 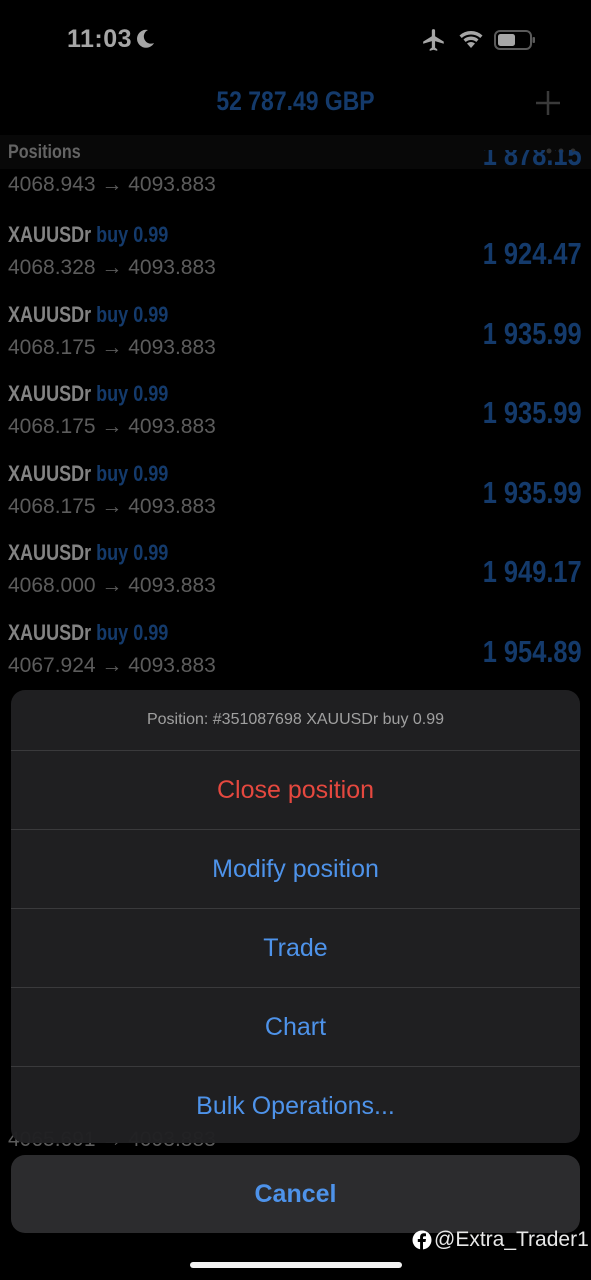 What do you see at coordinates (296, 1265) in the screenshot?
I see `home-indicator` at bounding box center [296, 1265].